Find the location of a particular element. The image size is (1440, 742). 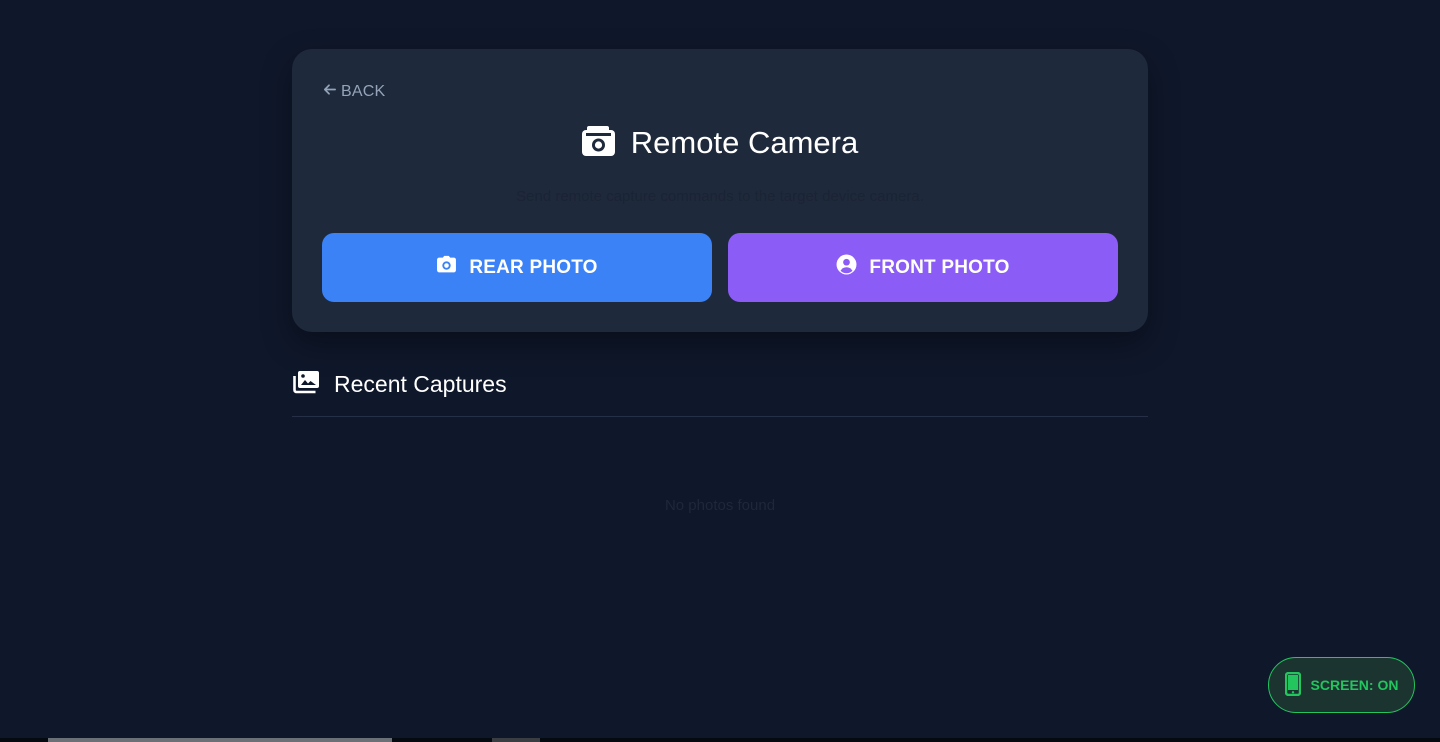

front-photo-button: FRONT PHOTO is located at coordinates (923, 267).